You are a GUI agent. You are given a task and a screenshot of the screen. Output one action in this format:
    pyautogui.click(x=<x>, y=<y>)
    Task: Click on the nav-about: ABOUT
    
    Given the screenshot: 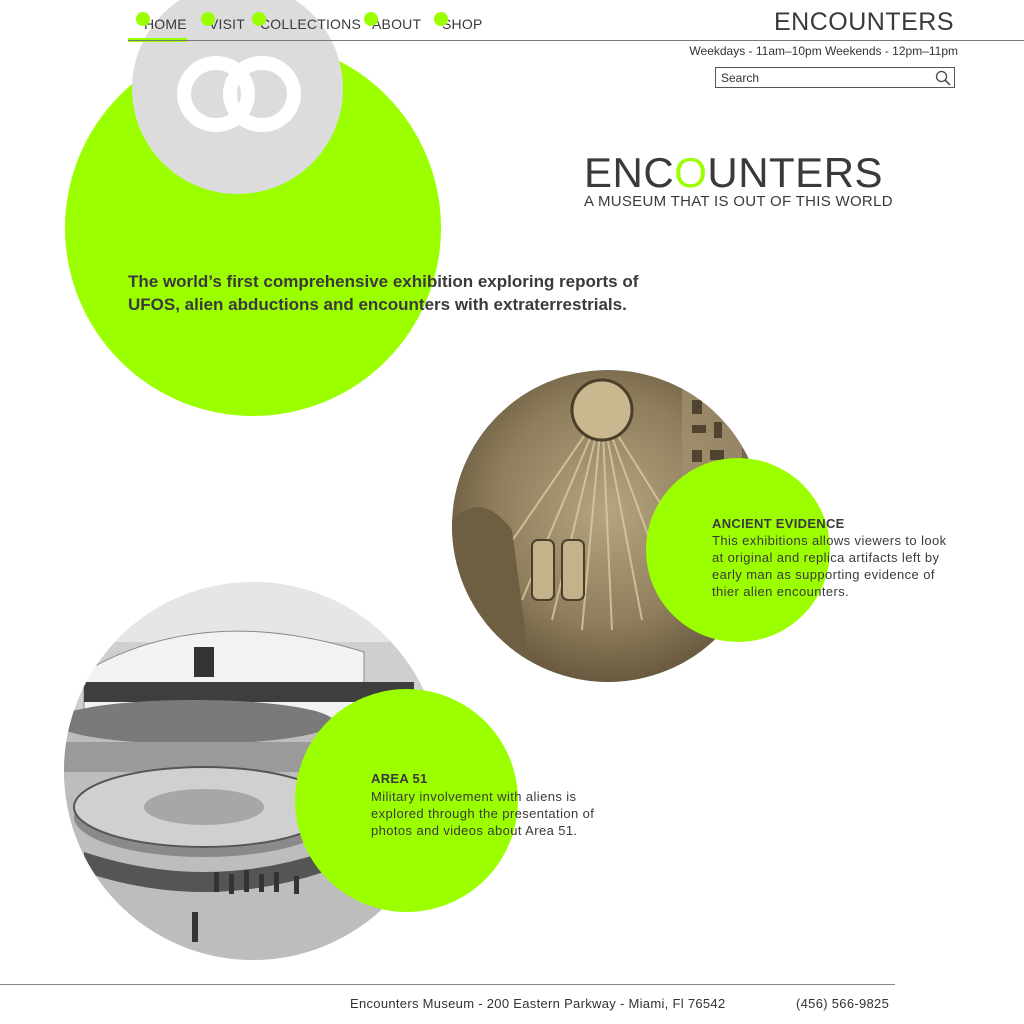 What is the action you would take?
    pyautogui.click(x=393, y=22)
    